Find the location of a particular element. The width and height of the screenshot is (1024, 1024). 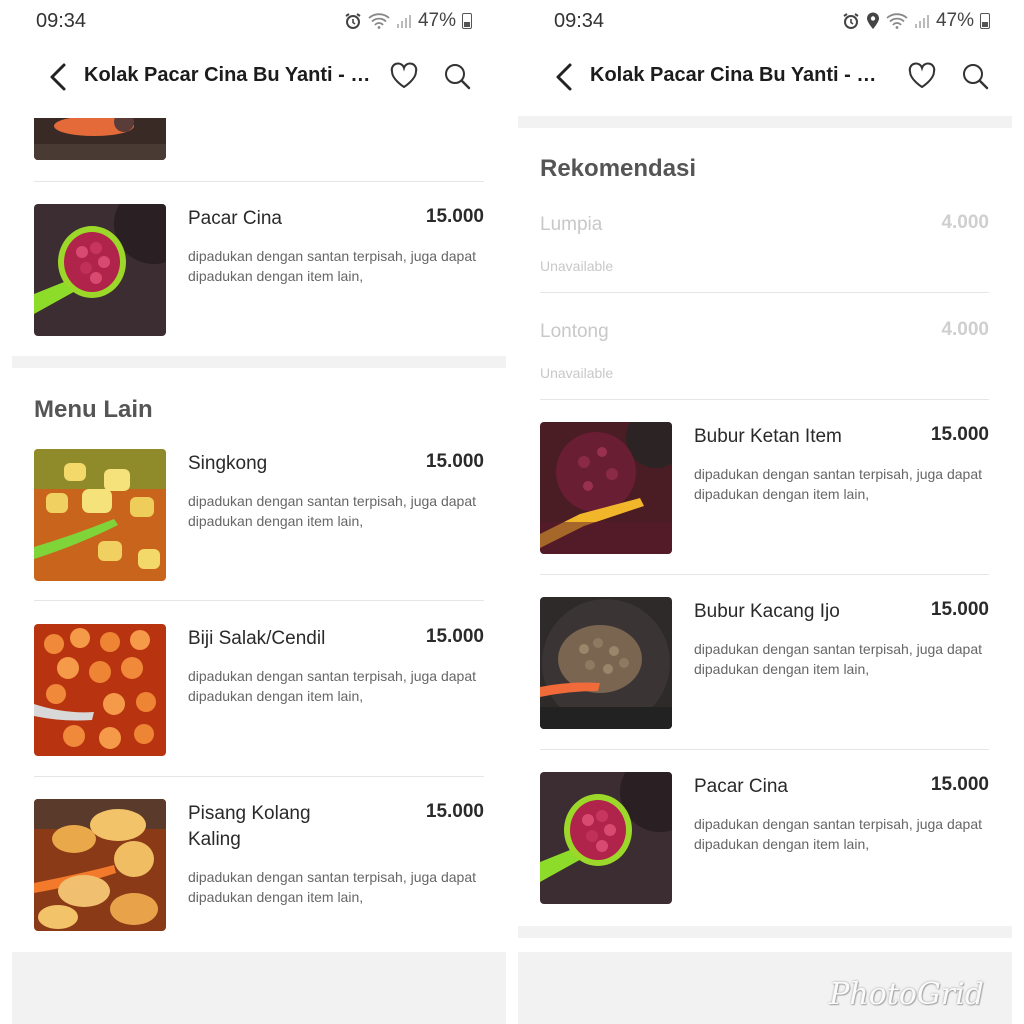

location-icon is located at coordinates (872, 20).